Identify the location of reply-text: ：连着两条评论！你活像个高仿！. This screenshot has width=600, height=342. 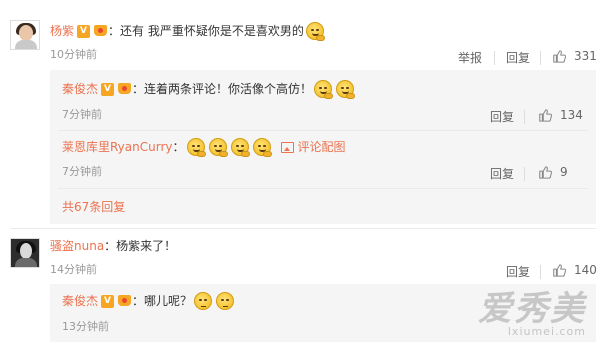
(222, 89).